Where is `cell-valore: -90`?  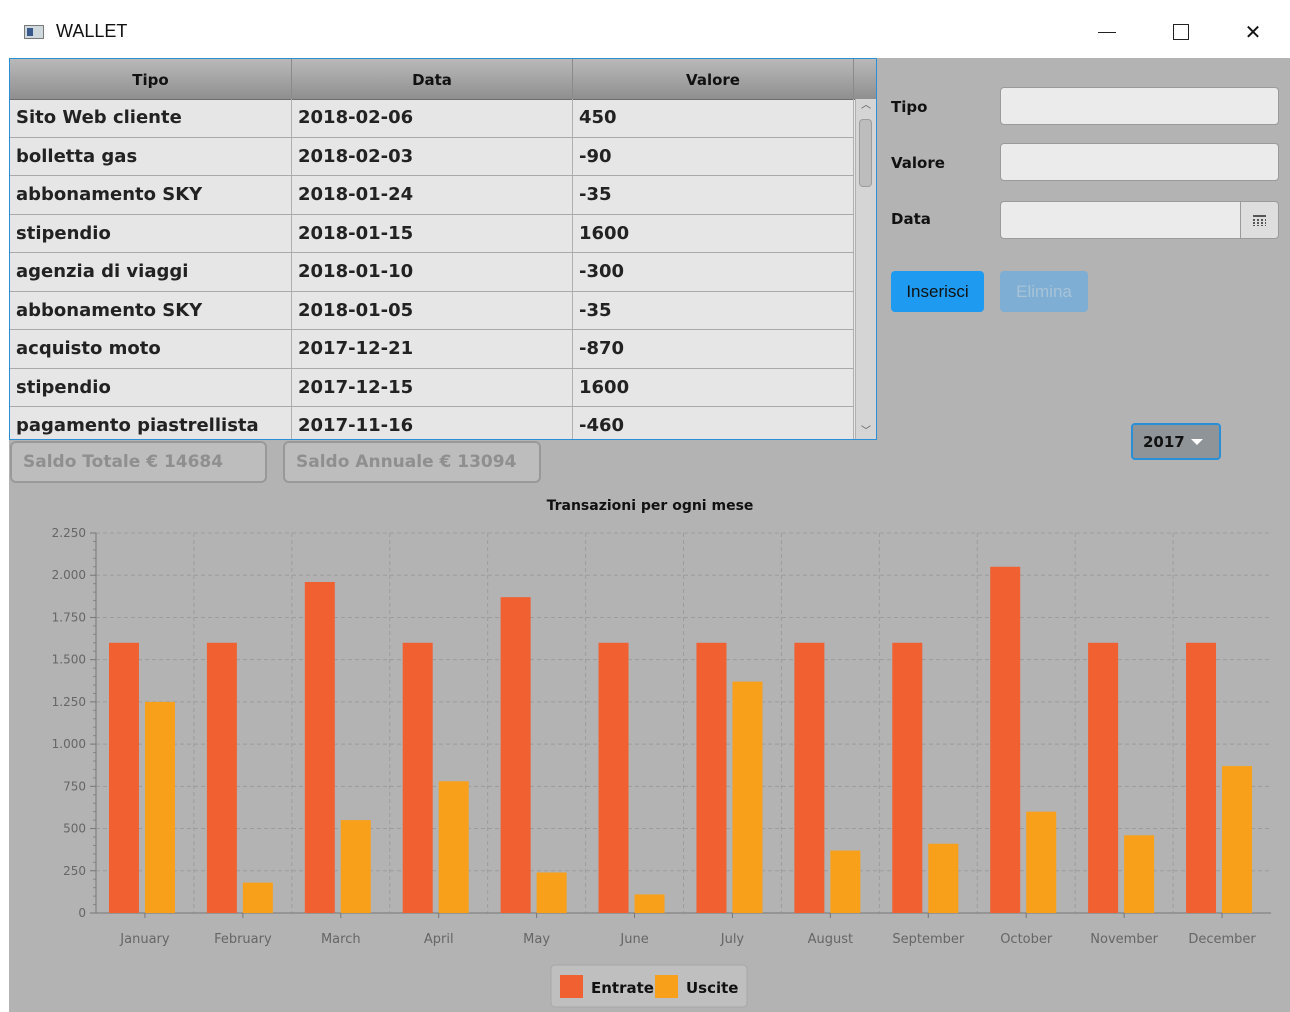
cell-valore: -90 is located at coordinates (713, 156).